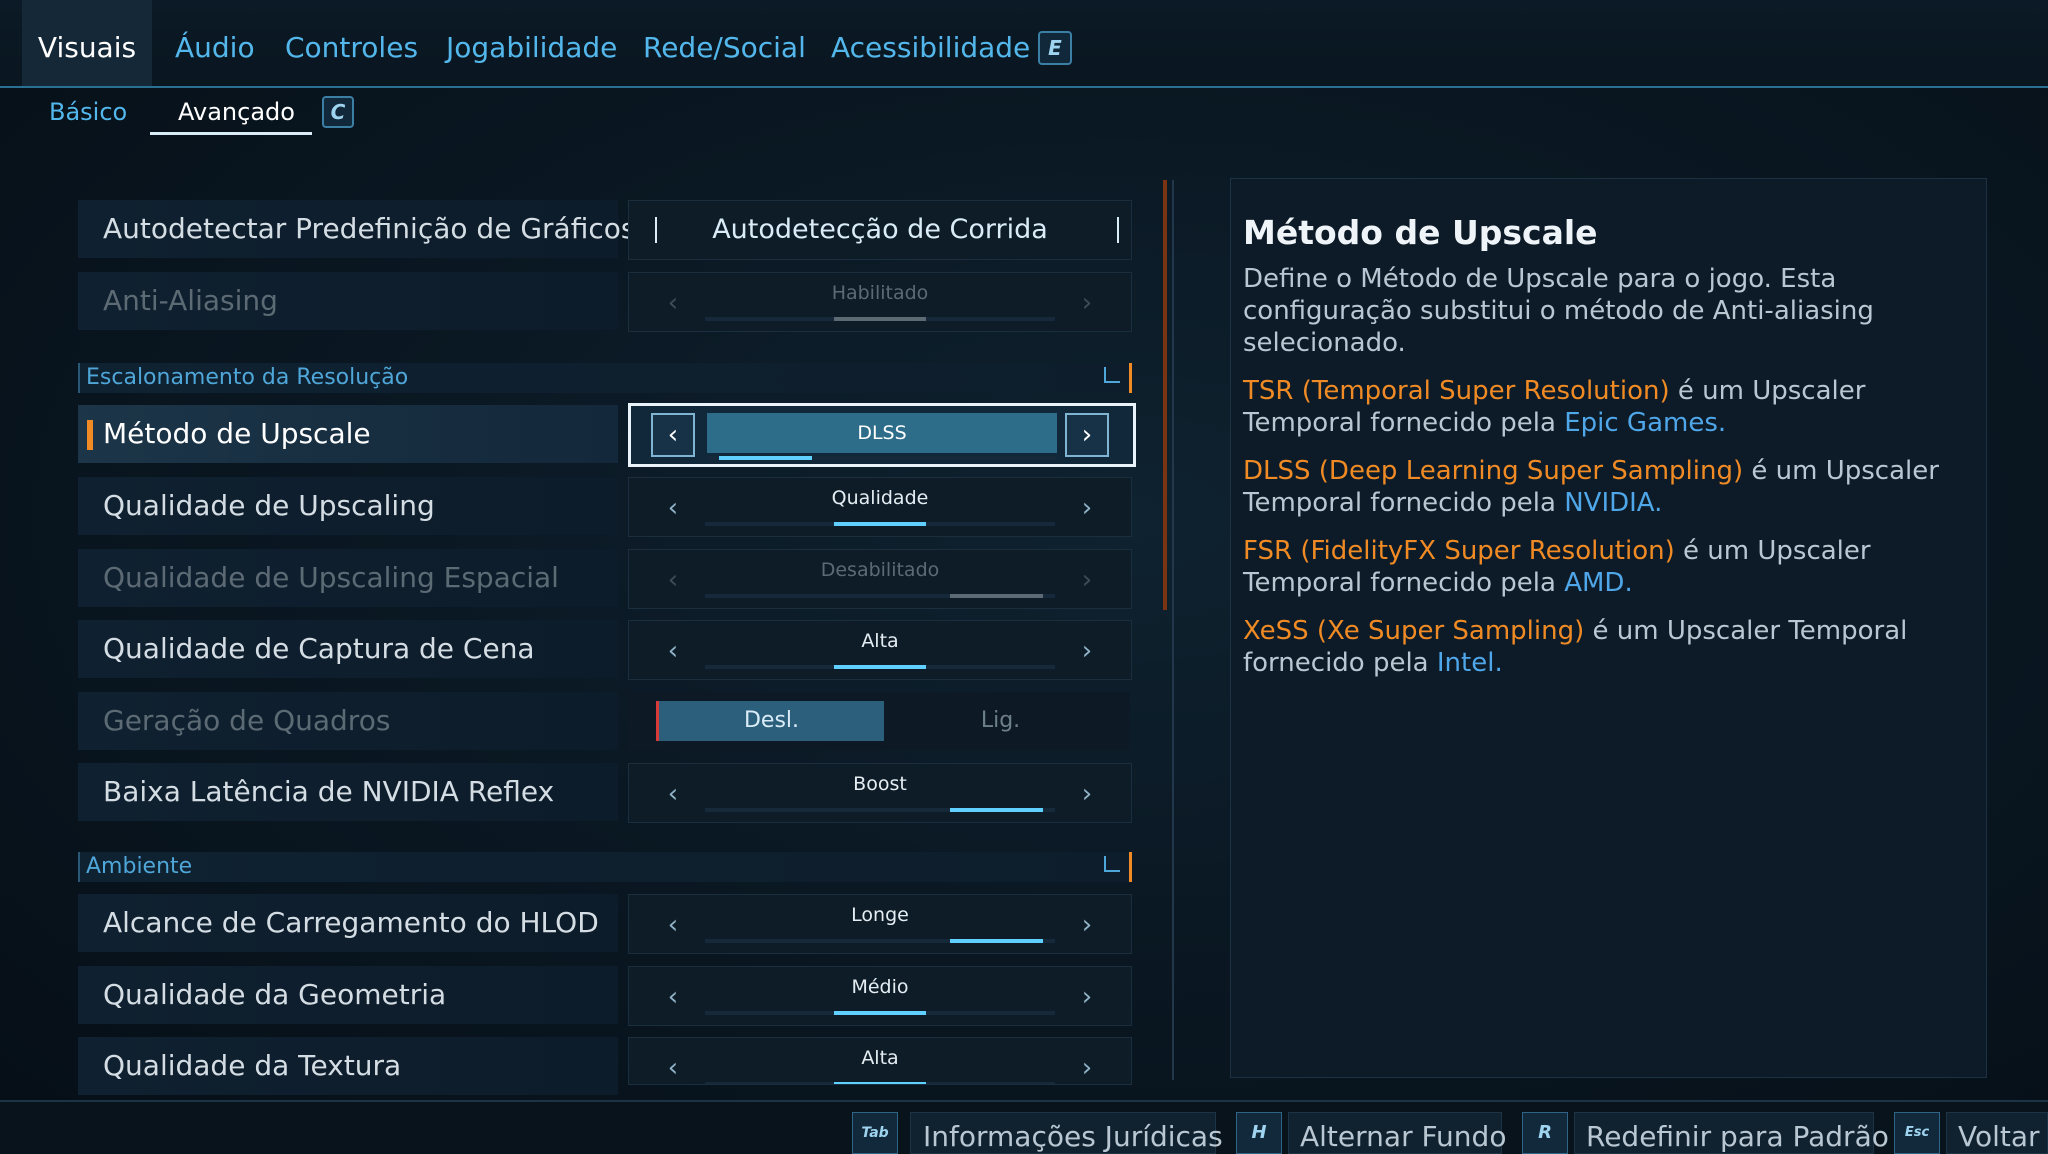  Describe the element at coordinates (247, 720) in the screenshot. I see `setting-label: Geração de Quadros` at that location.